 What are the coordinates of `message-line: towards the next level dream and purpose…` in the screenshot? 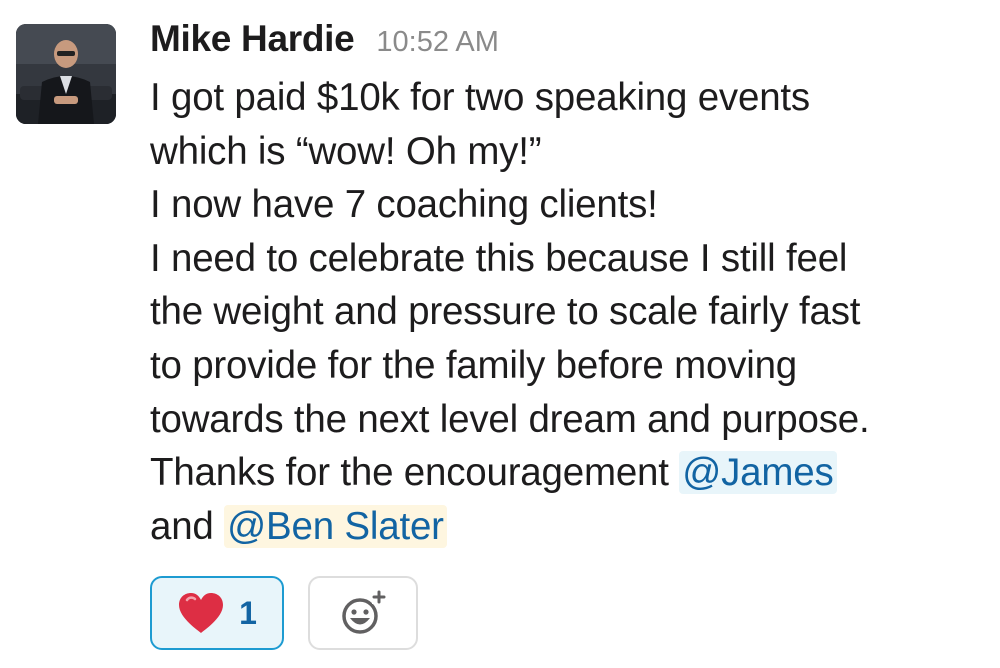 It's located at (510, 419).